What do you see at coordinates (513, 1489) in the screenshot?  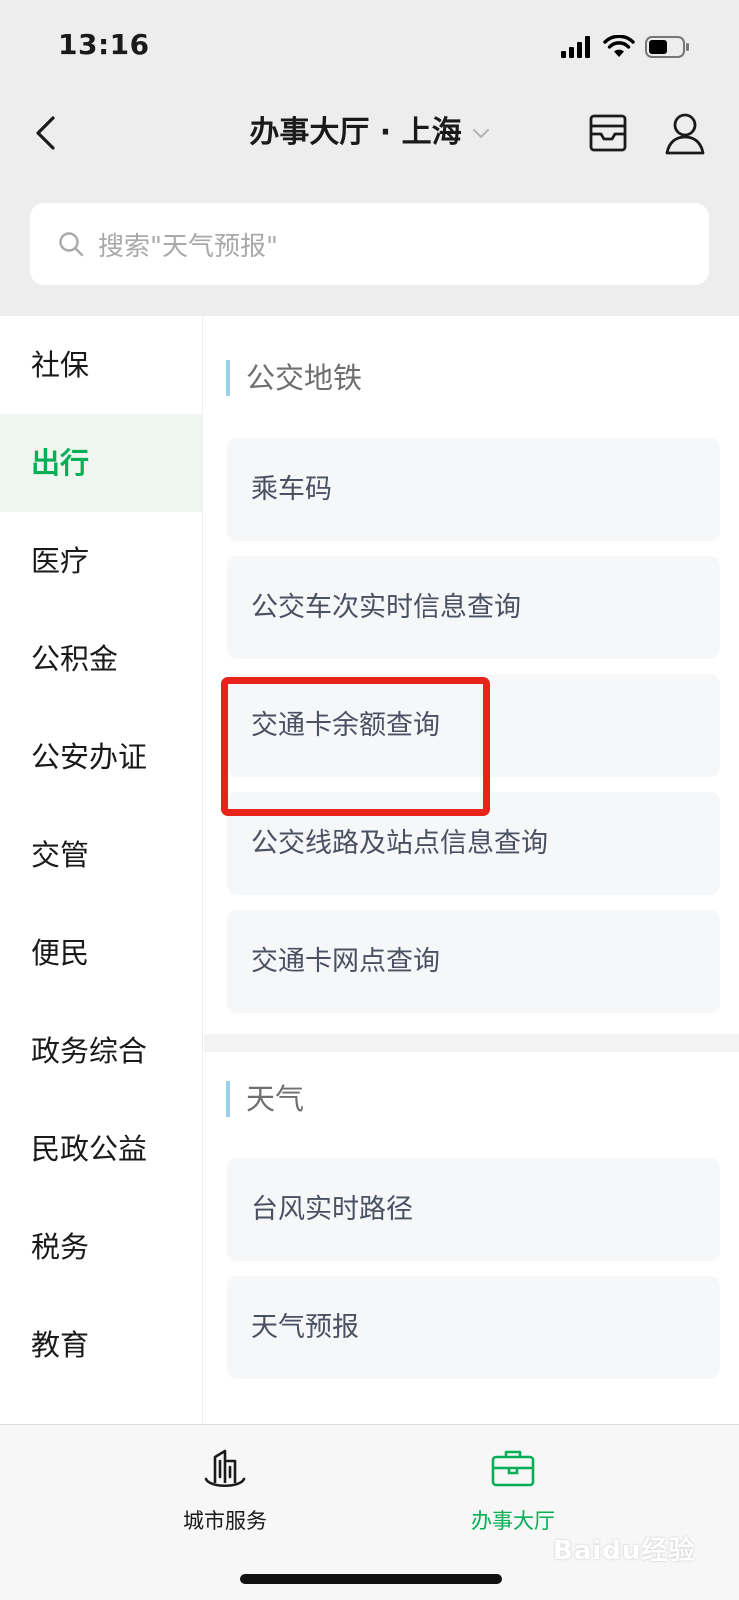 I see `tab-service-hall: 办事大厅` at bounding box center [513, 1489].